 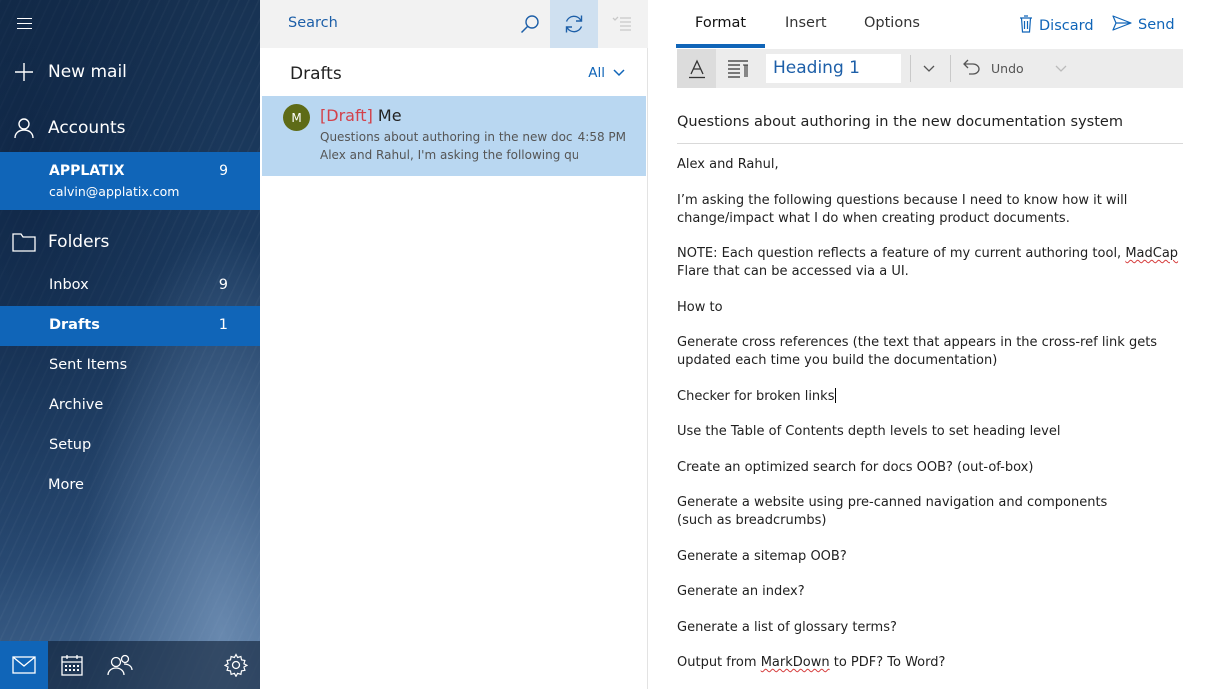 I want to click on folder-count: 9, so click(x=223, y=285).